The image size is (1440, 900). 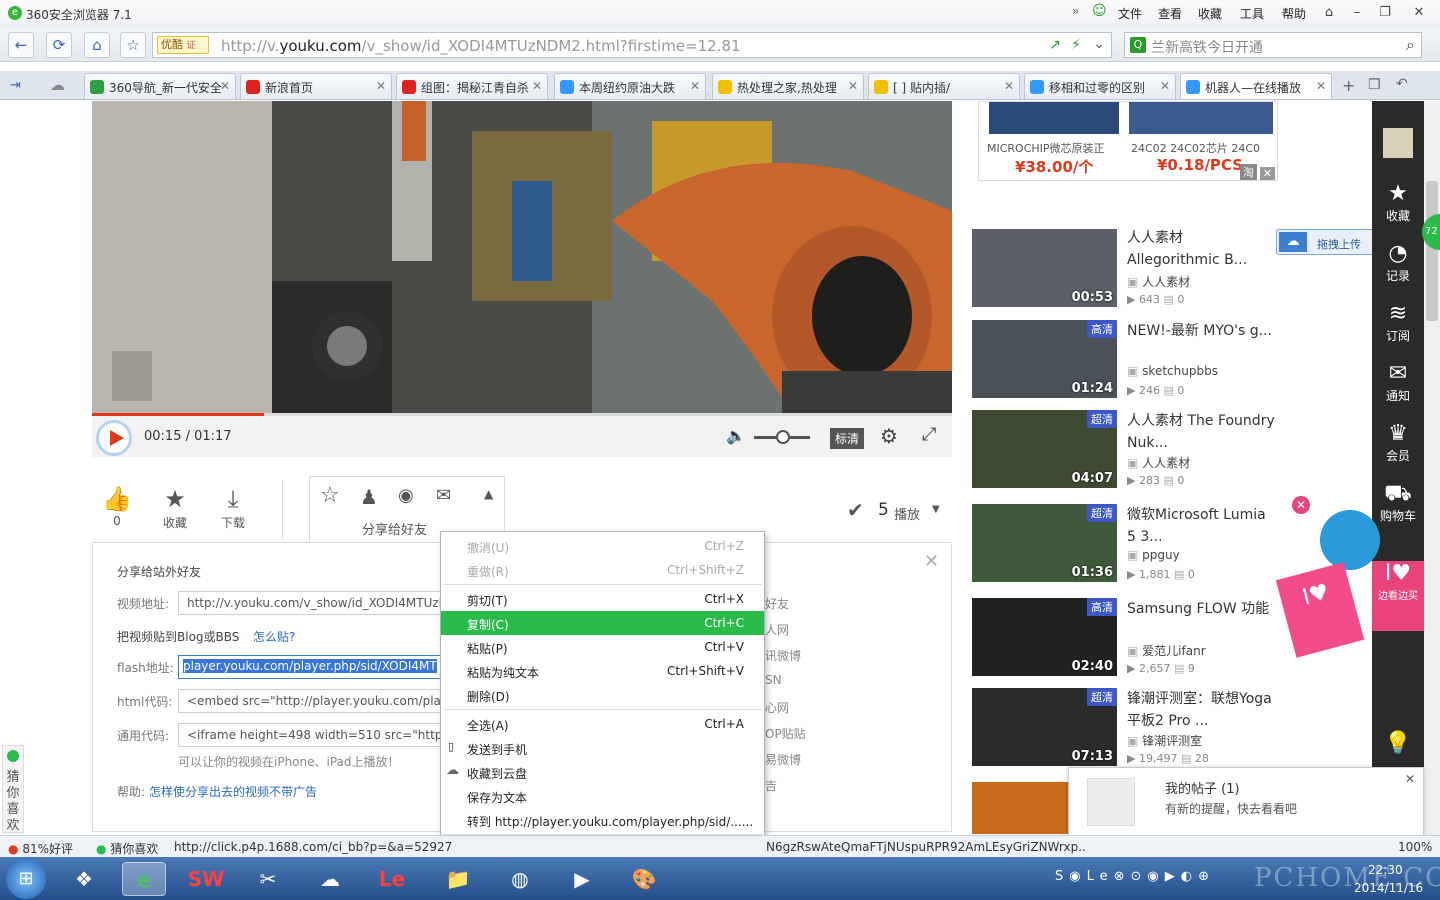 I want to click on taskbar-sw-icon: SW, so click(x=206, y=879).